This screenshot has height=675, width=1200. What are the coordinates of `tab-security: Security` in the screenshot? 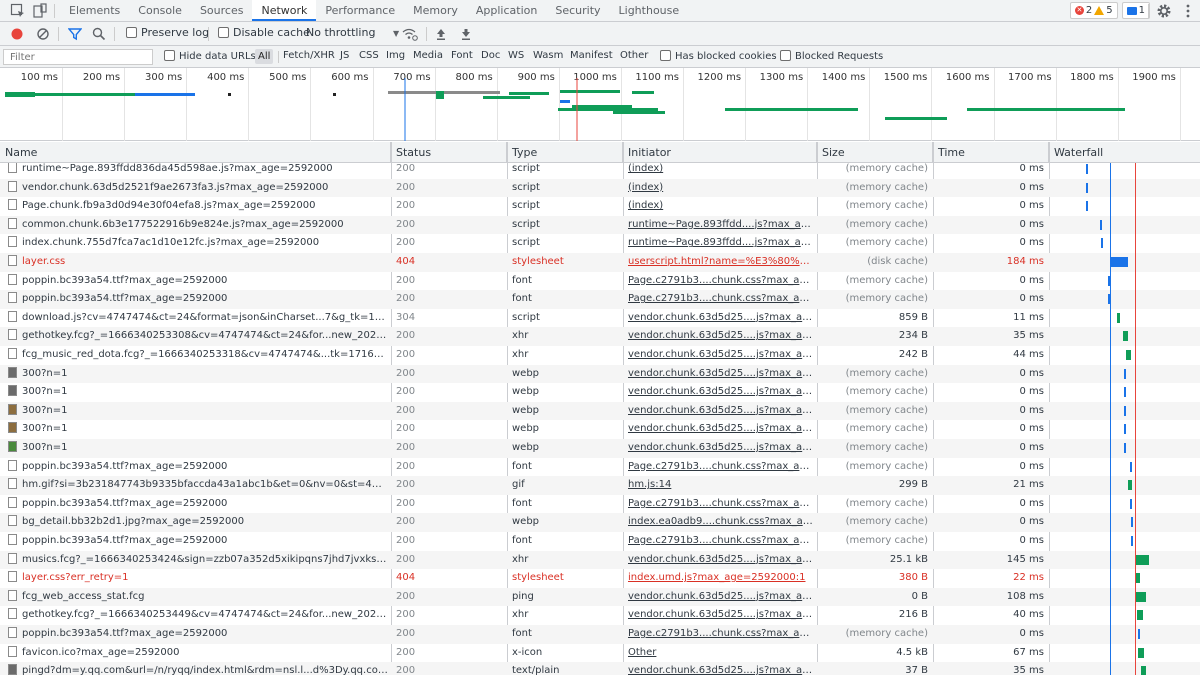 It's located at (577, 10).